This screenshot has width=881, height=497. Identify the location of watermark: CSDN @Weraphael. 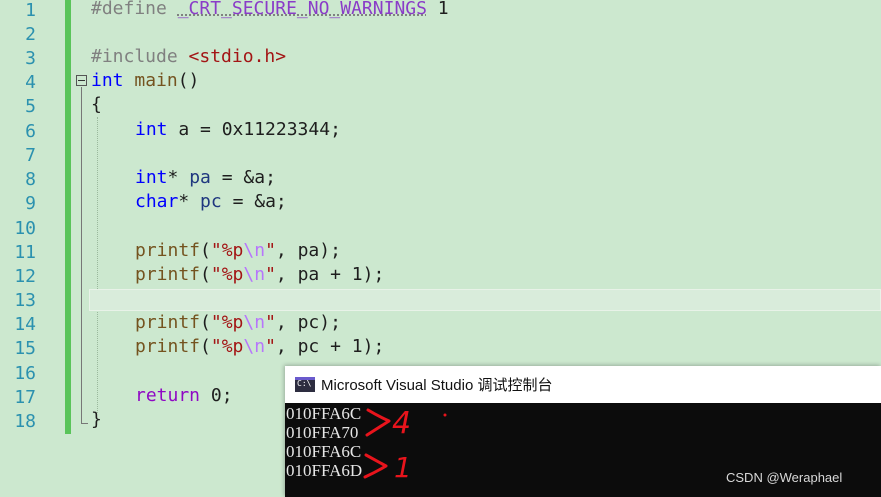
(784, 477).